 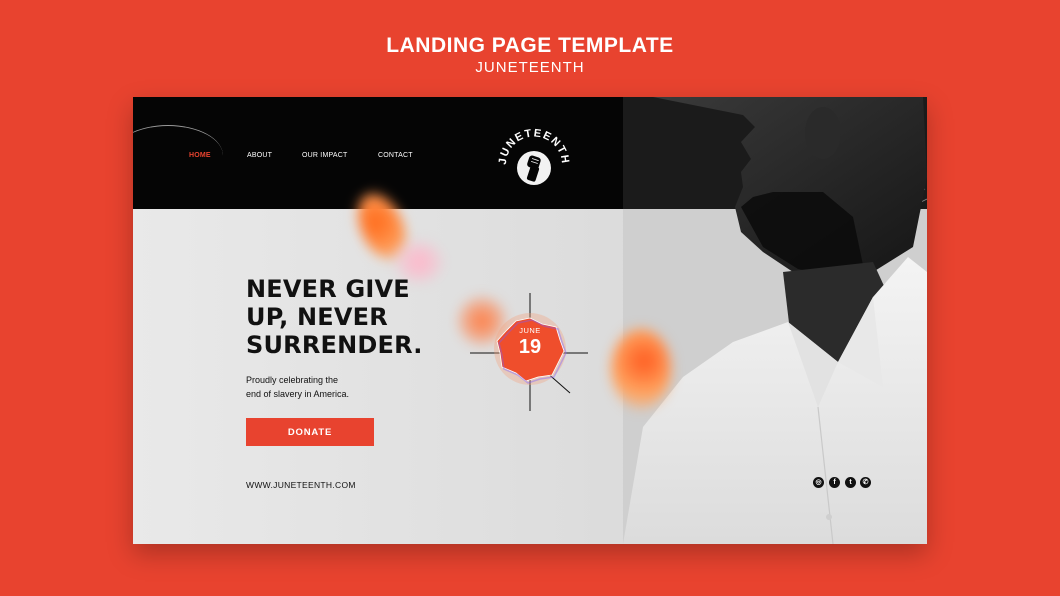 I want to click on headline-line-2: UP, NEVER, so click(x=317, y=317).